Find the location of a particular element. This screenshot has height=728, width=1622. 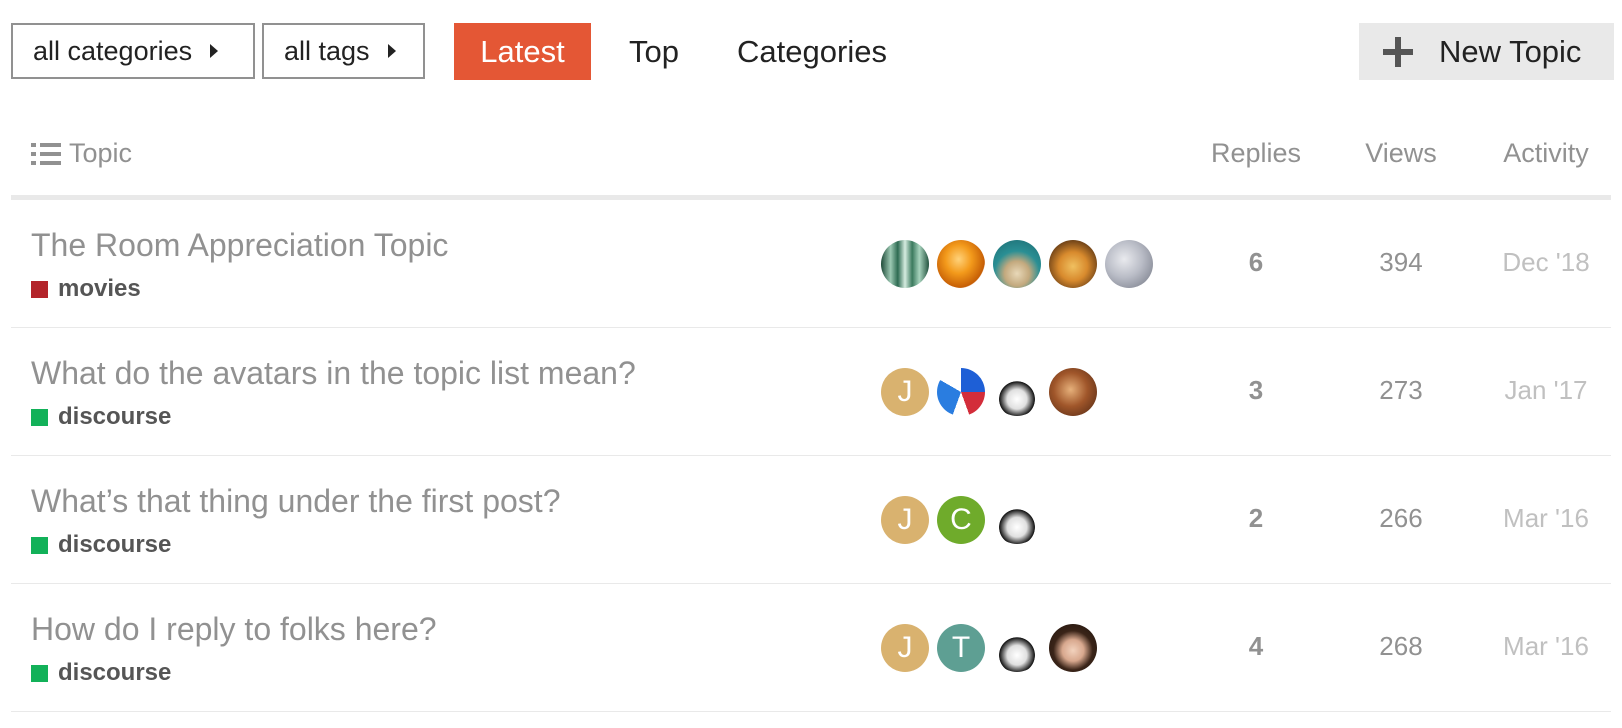

letter-avatar: C is located at coordinates (961, 520).